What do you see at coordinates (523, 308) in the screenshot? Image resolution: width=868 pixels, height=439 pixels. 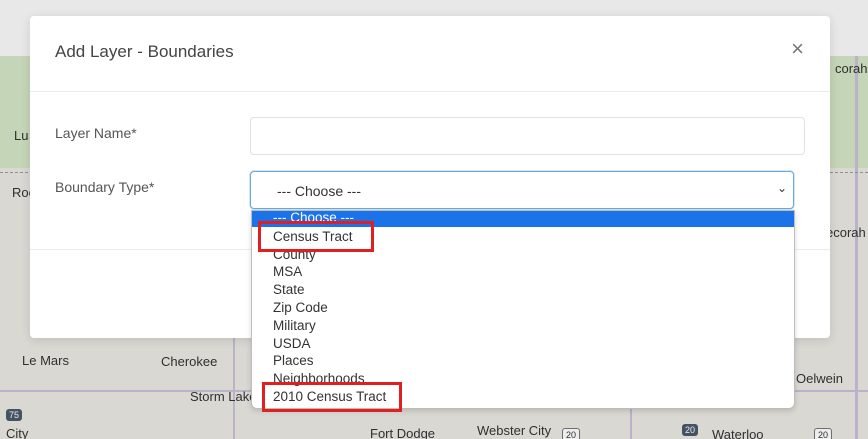 I see `option-zip-code: Zip Code` at bounding box center [523, 308].